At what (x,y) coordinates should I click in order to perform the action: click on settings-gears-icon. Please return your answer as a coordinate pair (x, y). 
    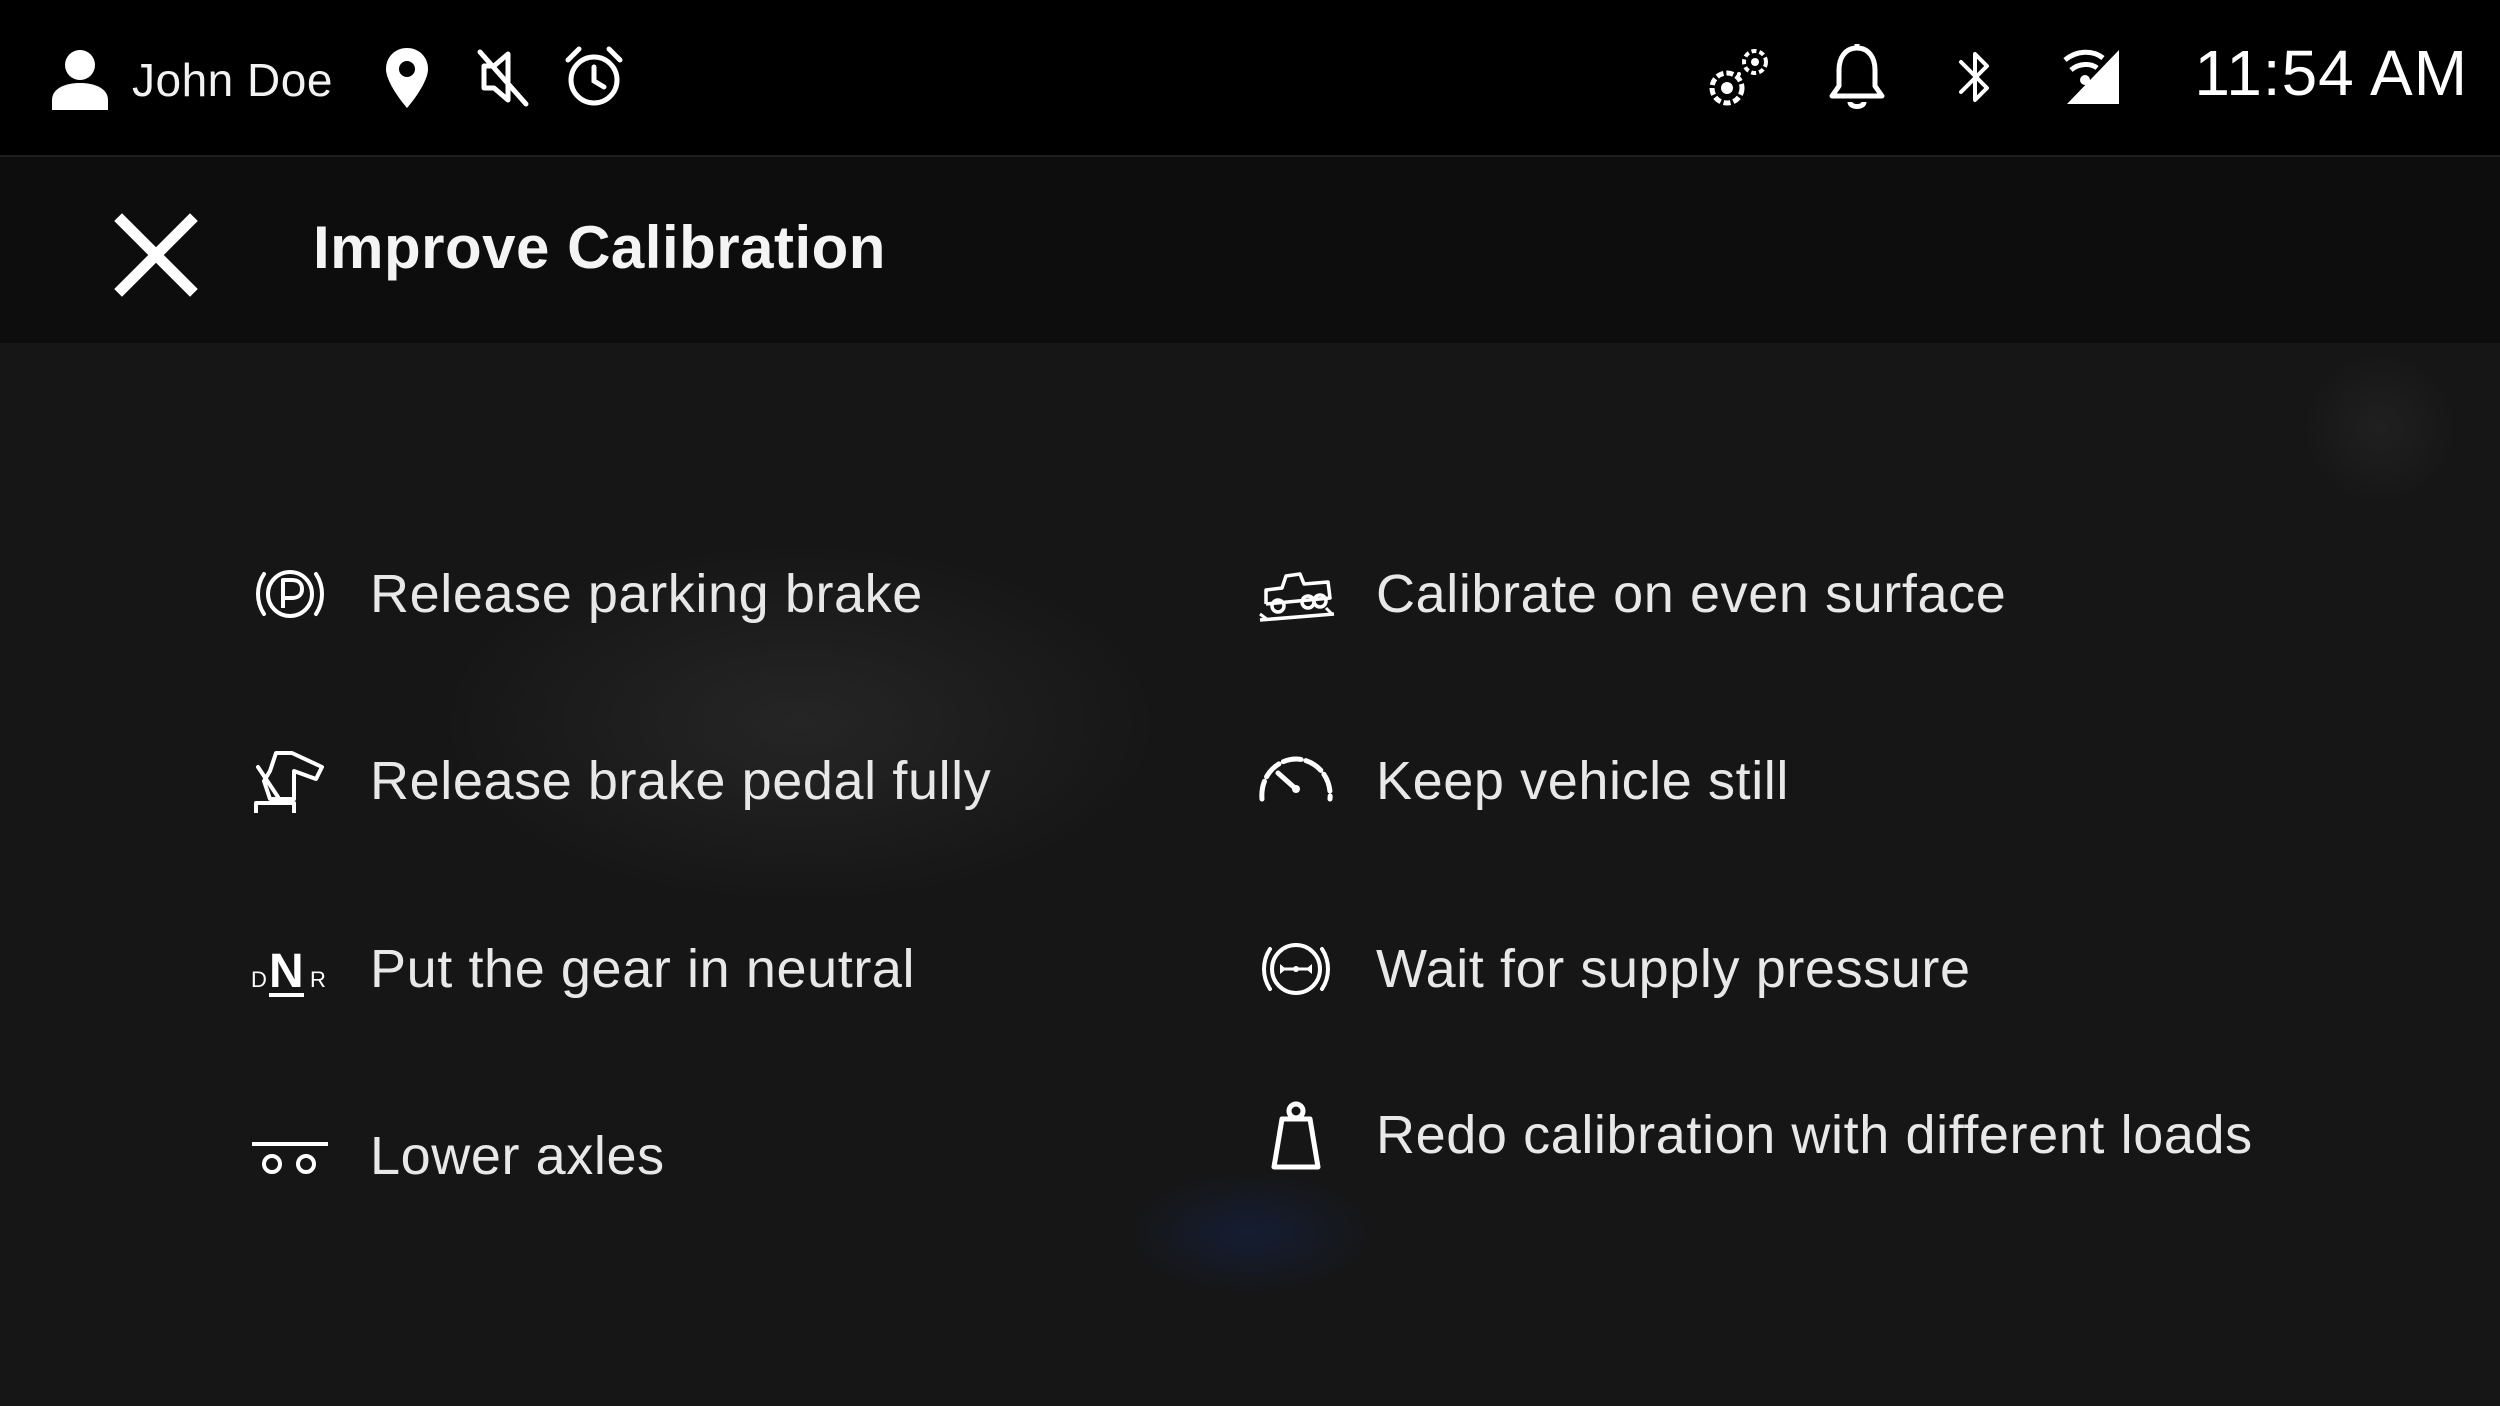
    Looking at the image, I should click on (1739, 78).